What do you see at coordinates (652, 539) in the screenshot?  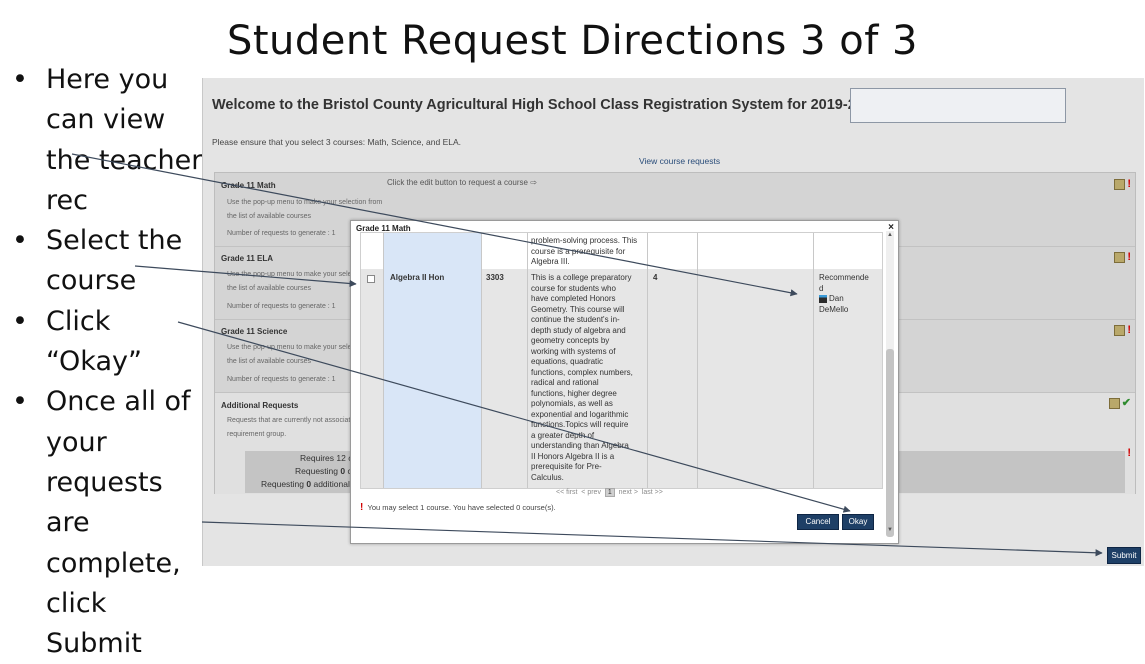 I see `arrow-to-submit` at bounding box center [652, 539].